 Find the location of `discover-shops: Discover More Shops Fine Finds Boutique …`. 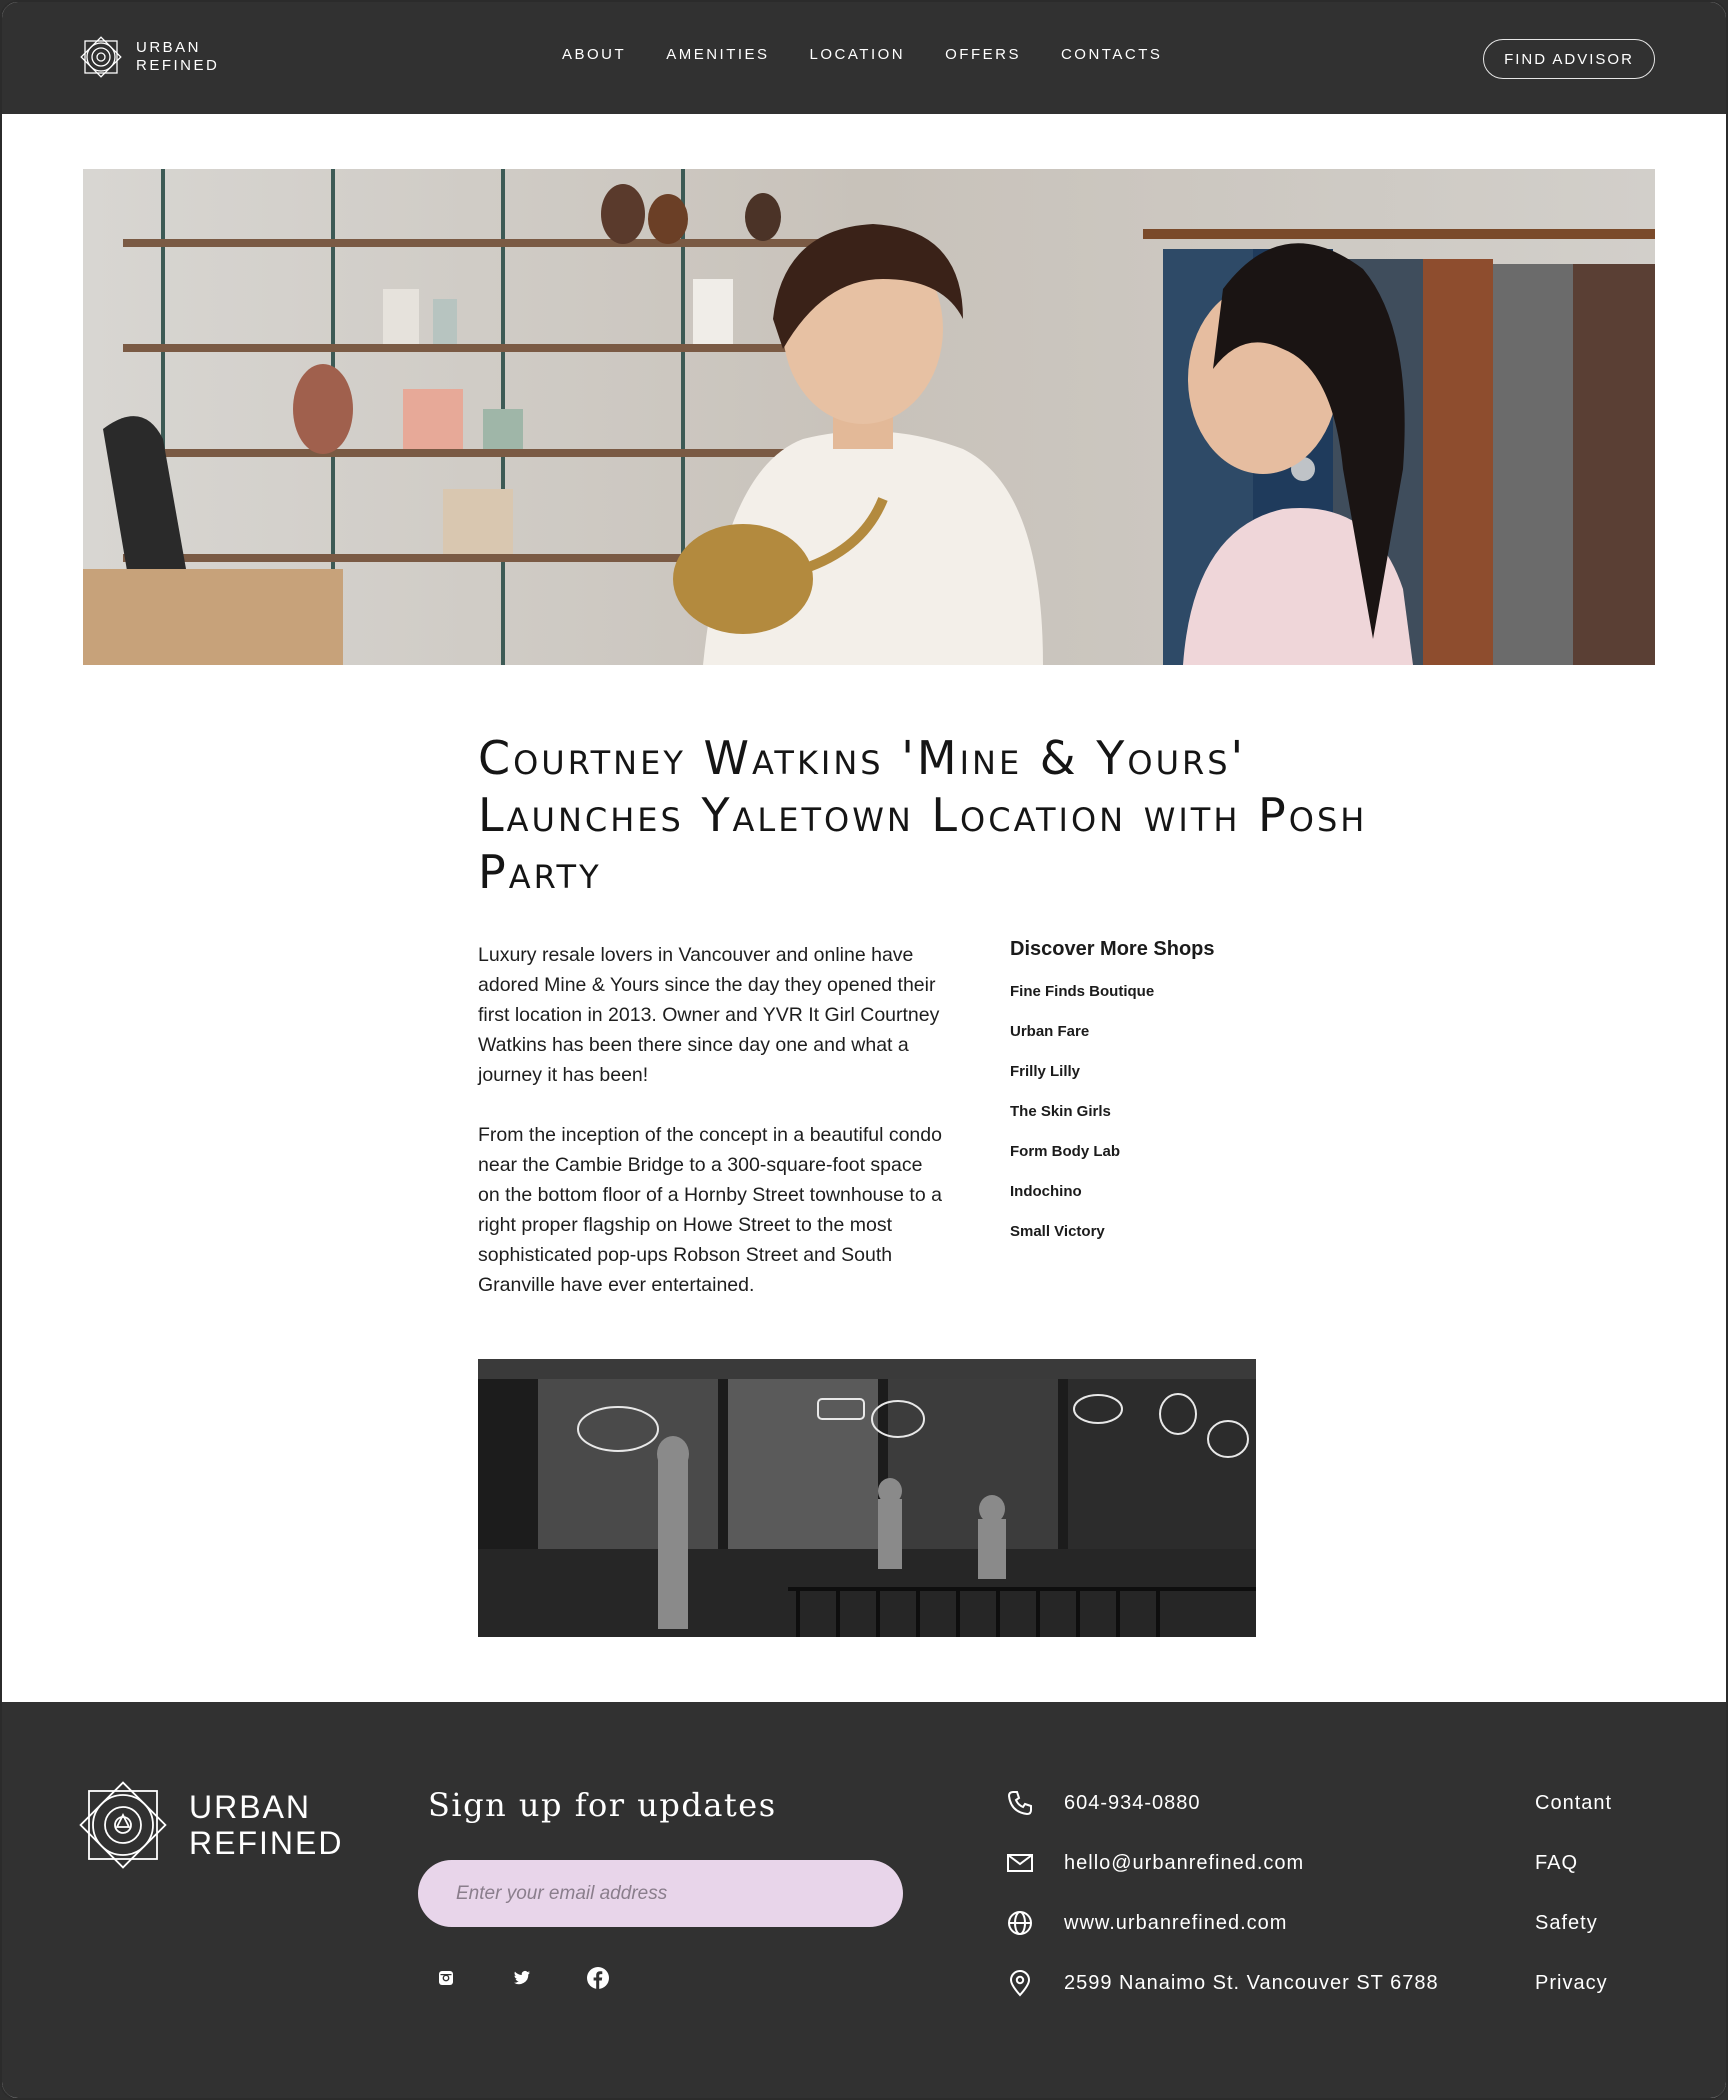

discover-shops: Discover More Shops Fine Finds Boutique … is located at coordinates (1160, 1100).